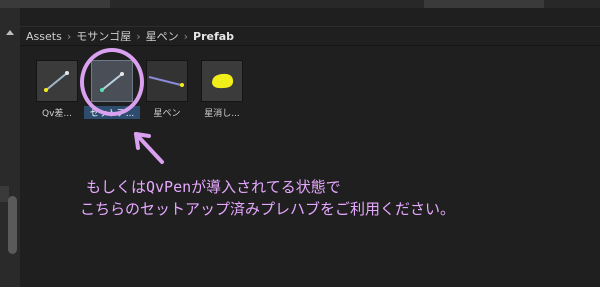 The height and width of the screenshot is (287, 600). I want to click on pen-preview-icon, so click(56, 81).